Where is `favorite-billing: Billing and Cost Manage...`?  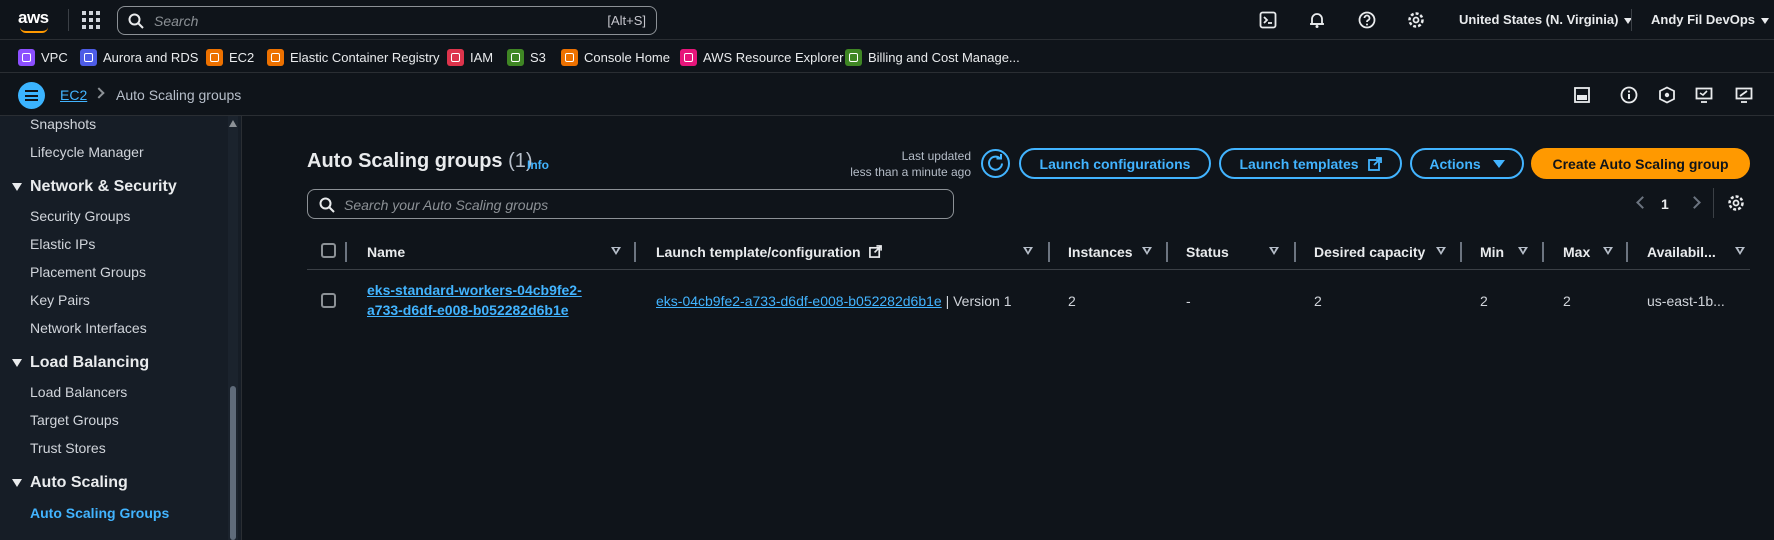 favorite-billing: Billing and Cost Manage... is located at coordinates (932, 57).